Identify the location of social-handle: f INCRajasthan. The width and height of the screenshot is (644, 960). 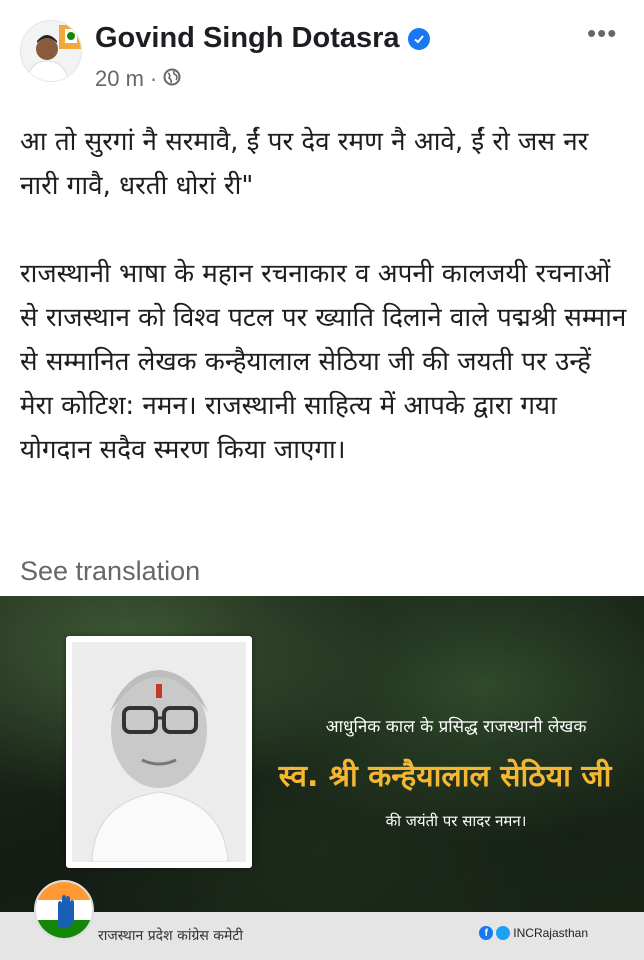
(533, 933).